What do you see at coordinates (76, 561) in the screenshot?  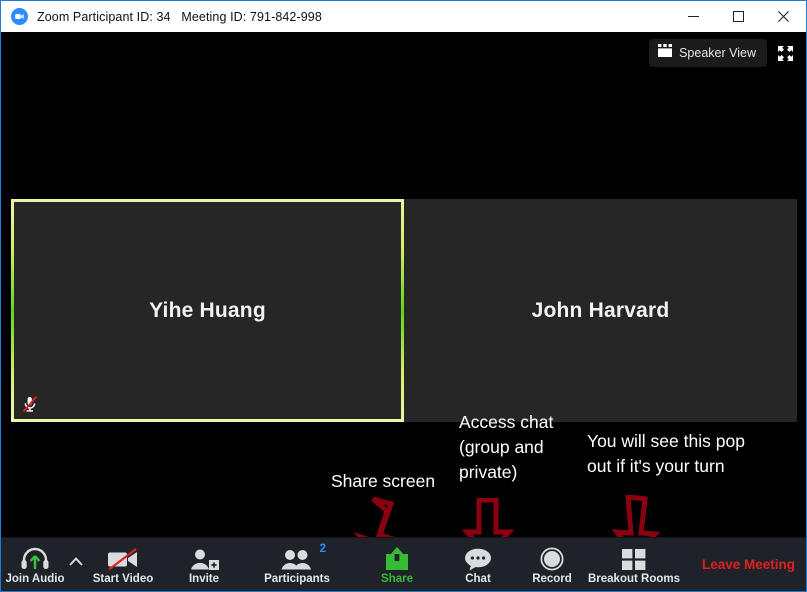 I see `chevron-up-icon` at bounding box center [76, 561].